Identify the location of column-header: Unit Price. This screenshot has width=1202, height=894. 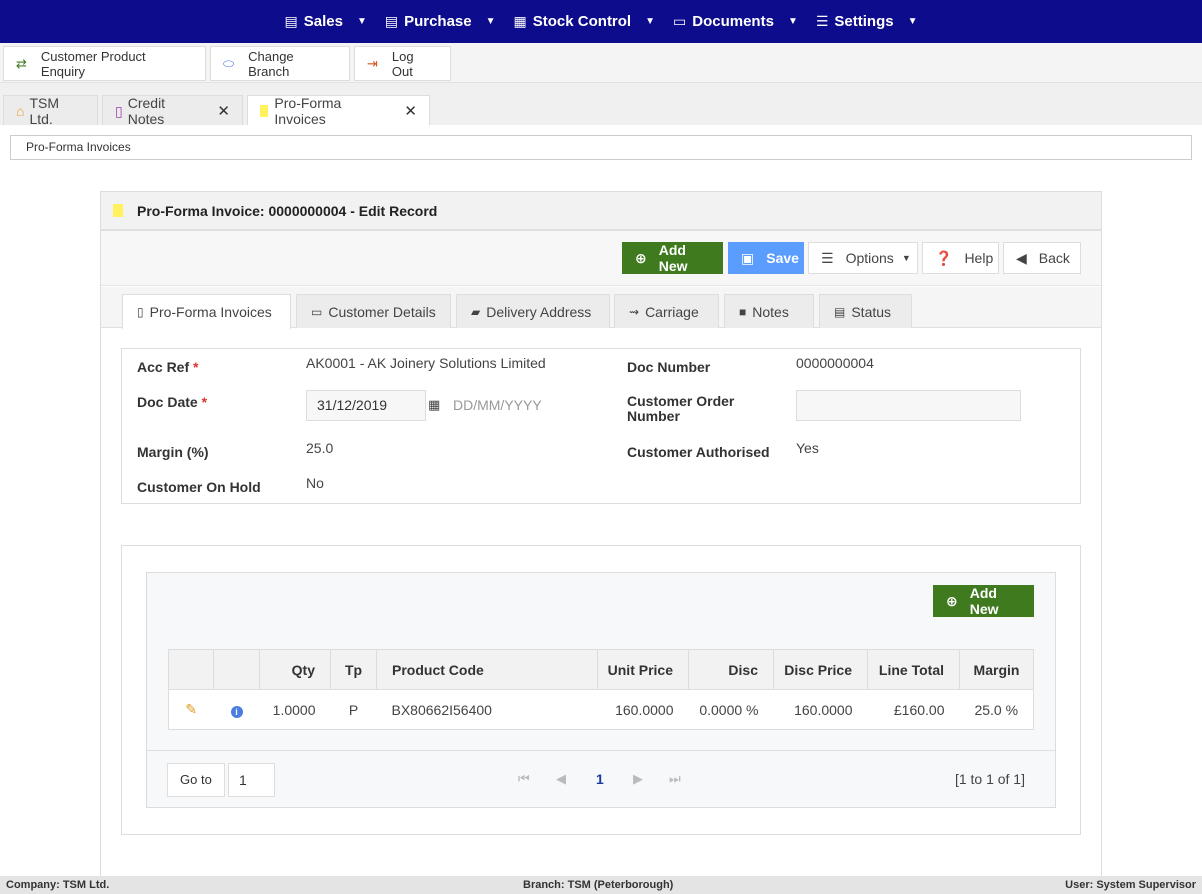
(643, 669).